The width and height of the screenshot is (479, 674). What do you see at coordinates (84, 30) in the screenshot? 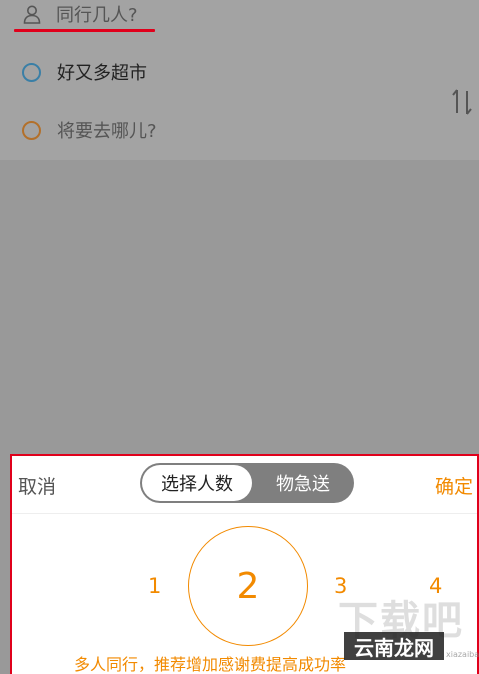
I see `highlight-underline` at bounding box center [84, 30].